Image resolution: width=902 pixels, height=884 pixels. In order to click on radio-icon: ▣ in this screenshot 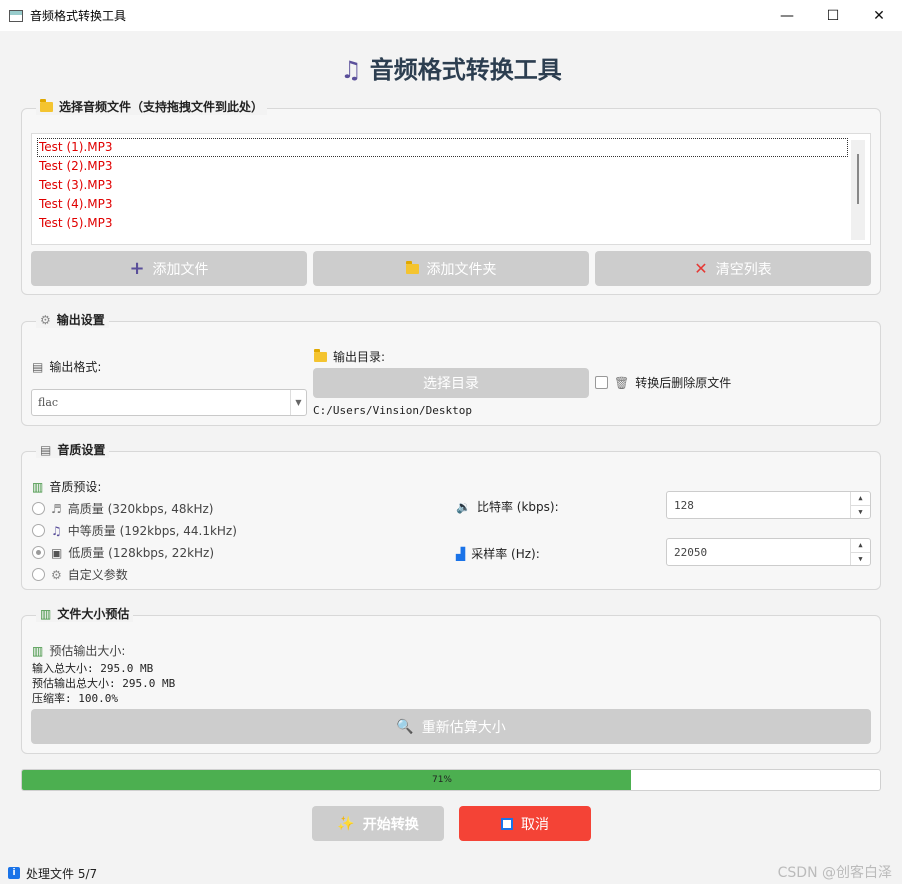, I will do `click(57, 552)`.